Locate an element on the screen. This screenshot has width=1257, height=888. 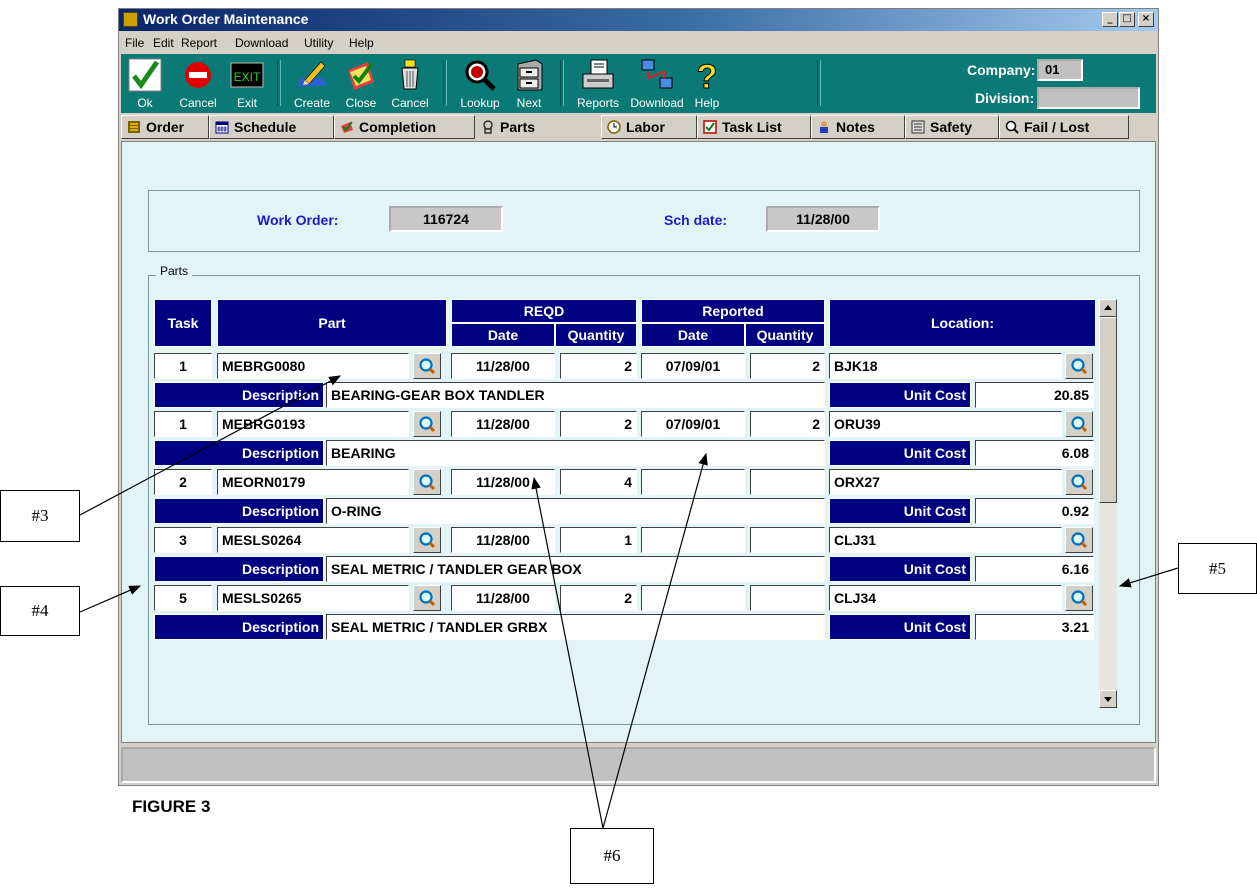
callout-5-arrow is located at coordinates (1148, 577).